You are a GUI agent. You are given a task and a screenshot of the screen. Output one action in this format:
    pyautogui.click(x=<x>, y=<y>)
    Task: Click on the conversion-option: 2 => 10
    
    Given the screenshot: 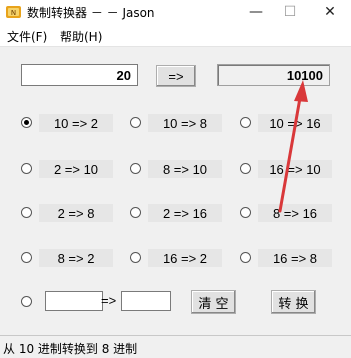 What is the action you would take?
    pyautogui.click(x=68, y=169)
    